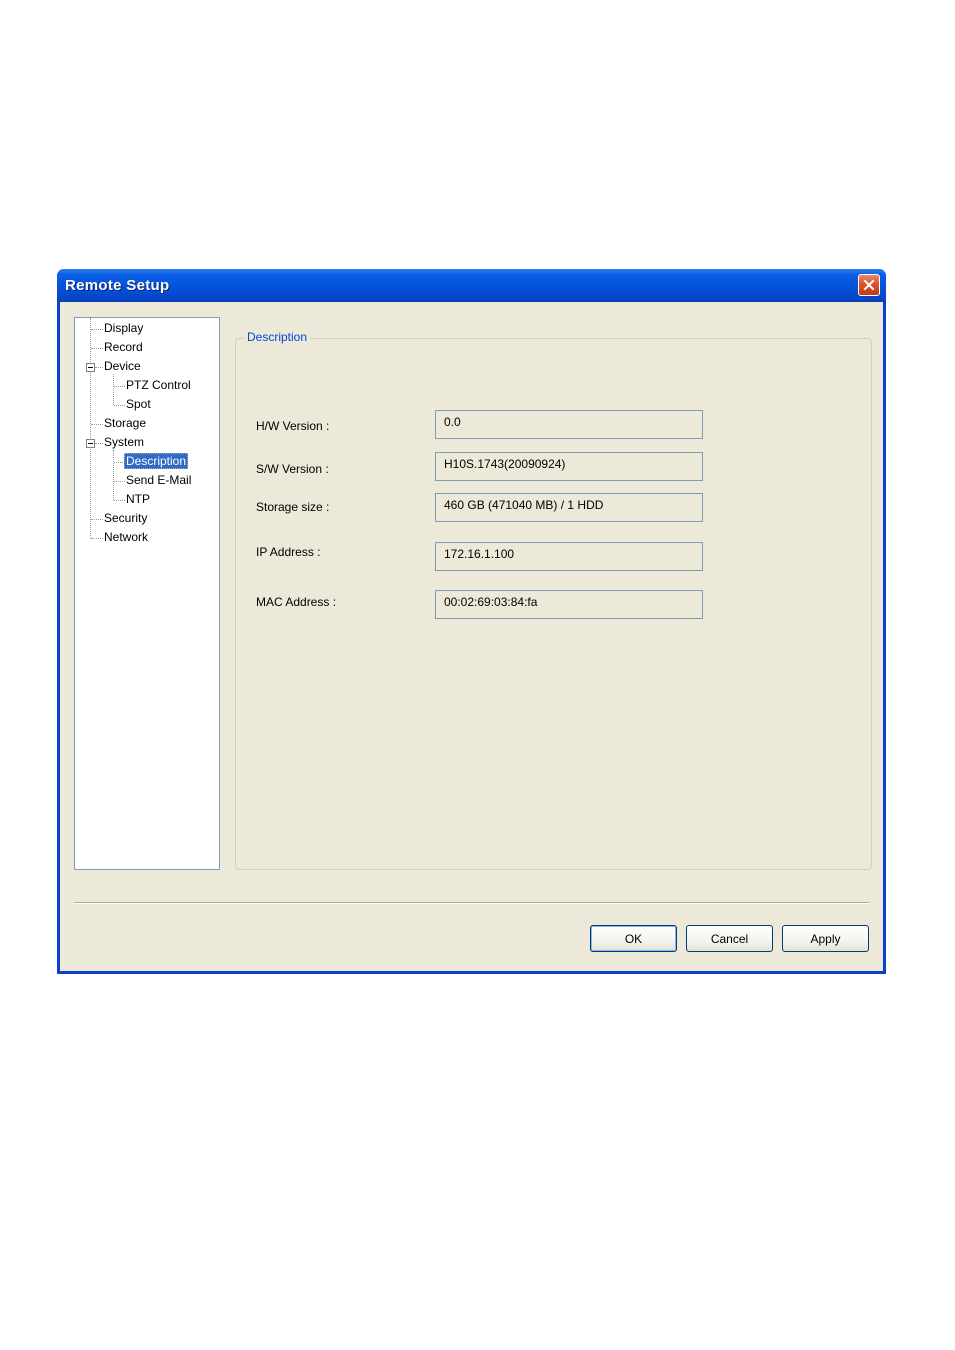  I want to click on tree-item-send-email: Send E-Mail, so click(158, 481).